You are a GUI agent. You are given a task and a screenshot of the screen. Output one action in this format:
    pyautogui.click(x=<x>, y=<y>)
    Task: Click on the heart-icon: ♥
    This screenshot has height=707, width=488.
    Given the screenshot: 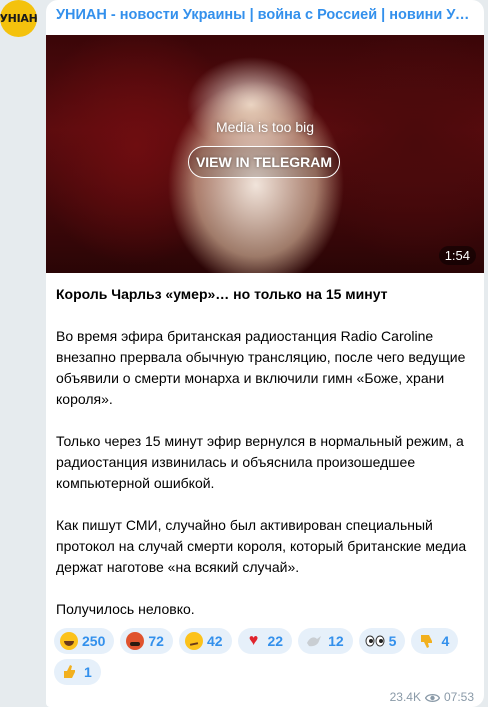 What is the action you would take?
    pyautogui.click(x=253, y=640)
    